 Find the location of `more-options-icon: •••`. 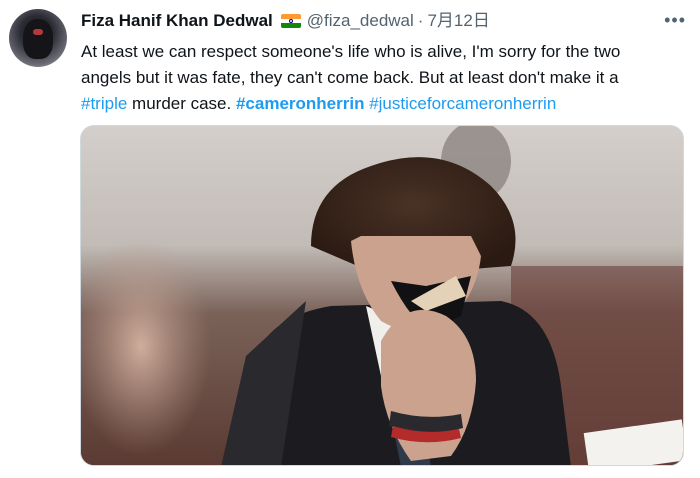

more-options-icon: ••• is located at coordinates (675, 20).